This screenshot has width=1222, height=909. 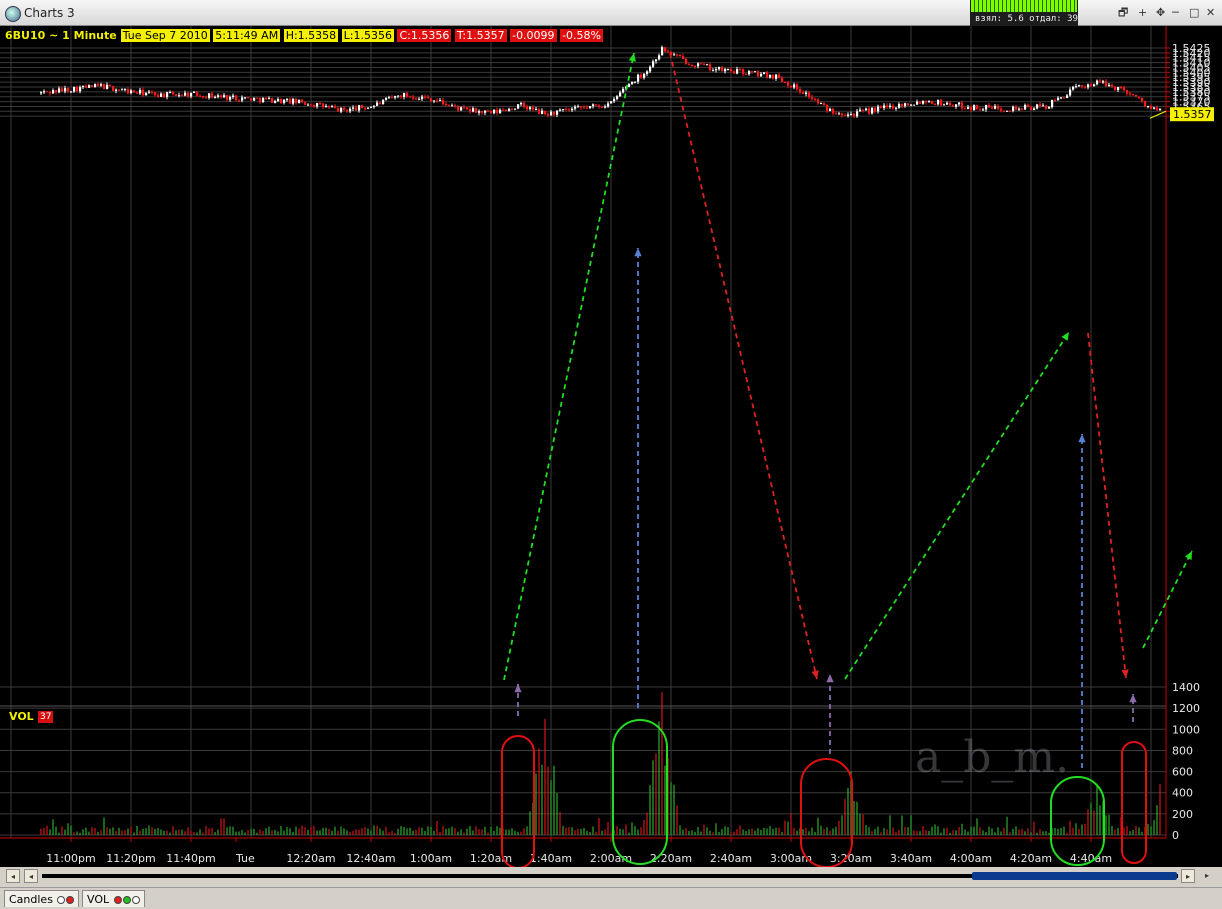 I want to click on red-dot-icon, so click(x=117, y=900).